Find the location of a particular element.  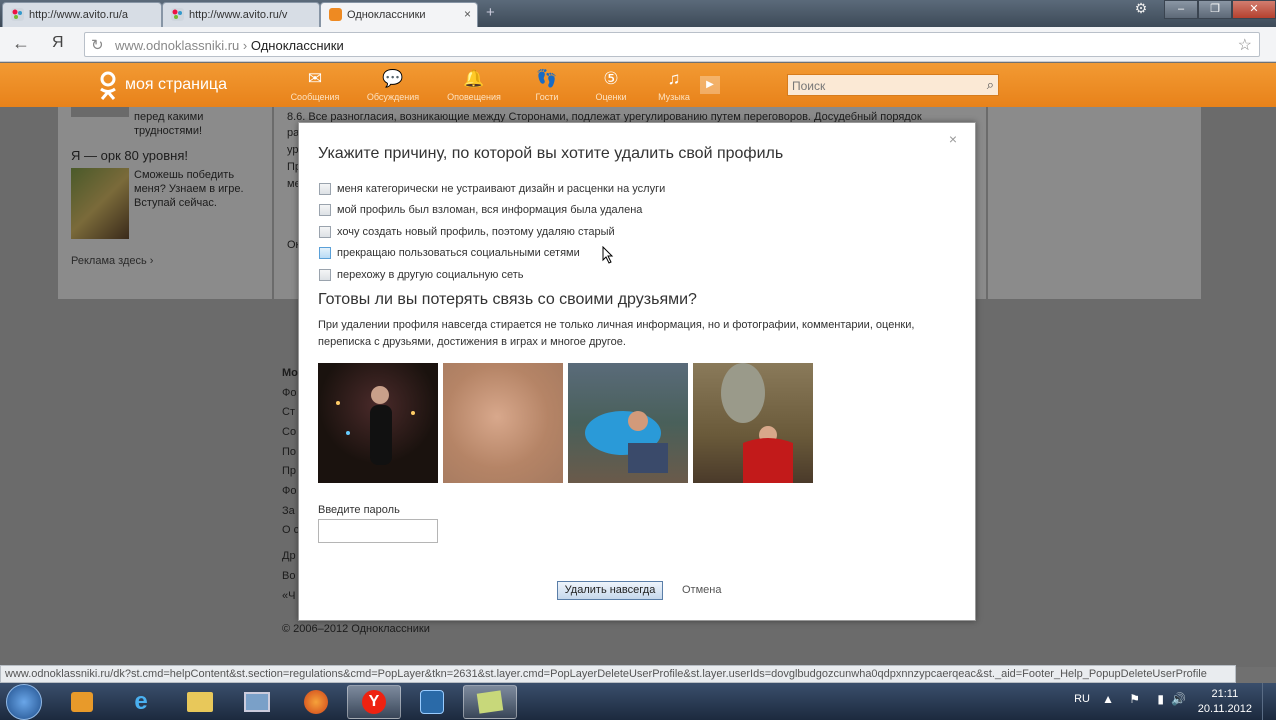

footer-link: Ст is located at coordinates (288, 412).